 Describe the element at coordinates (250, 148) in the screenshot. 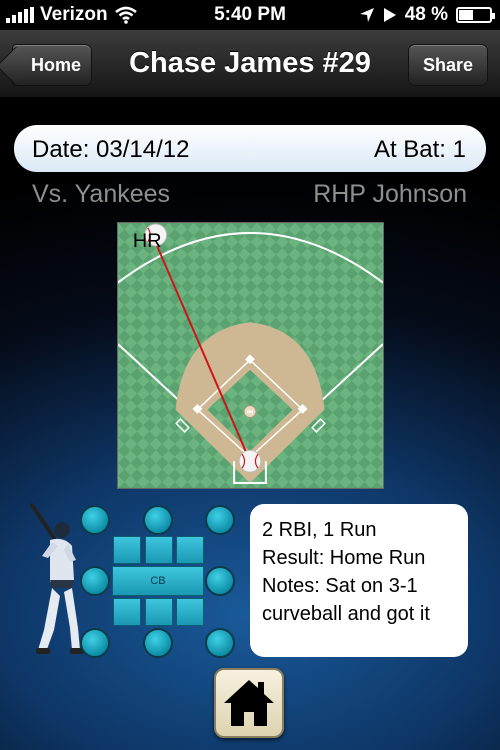

I see `at-bat-info-bar: Date: 03/14/12 At Bat: 1` at that location.